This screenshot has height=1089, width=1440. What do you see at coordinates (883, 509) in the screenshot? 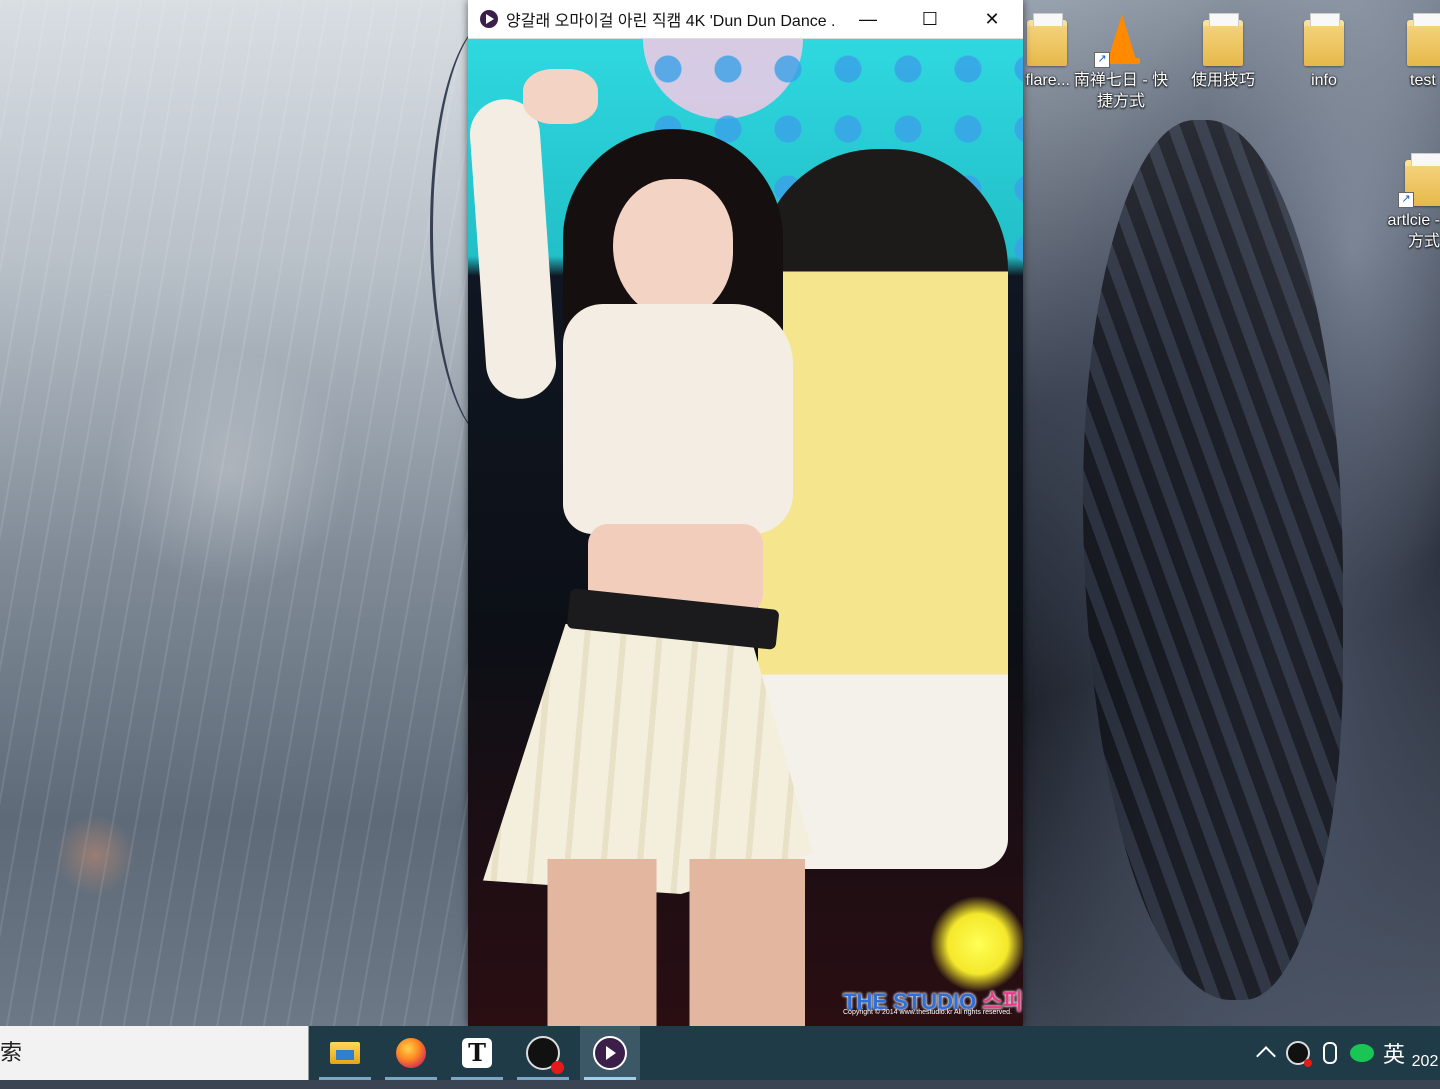
I see `background-dancer` at bounding box center [883, 509].